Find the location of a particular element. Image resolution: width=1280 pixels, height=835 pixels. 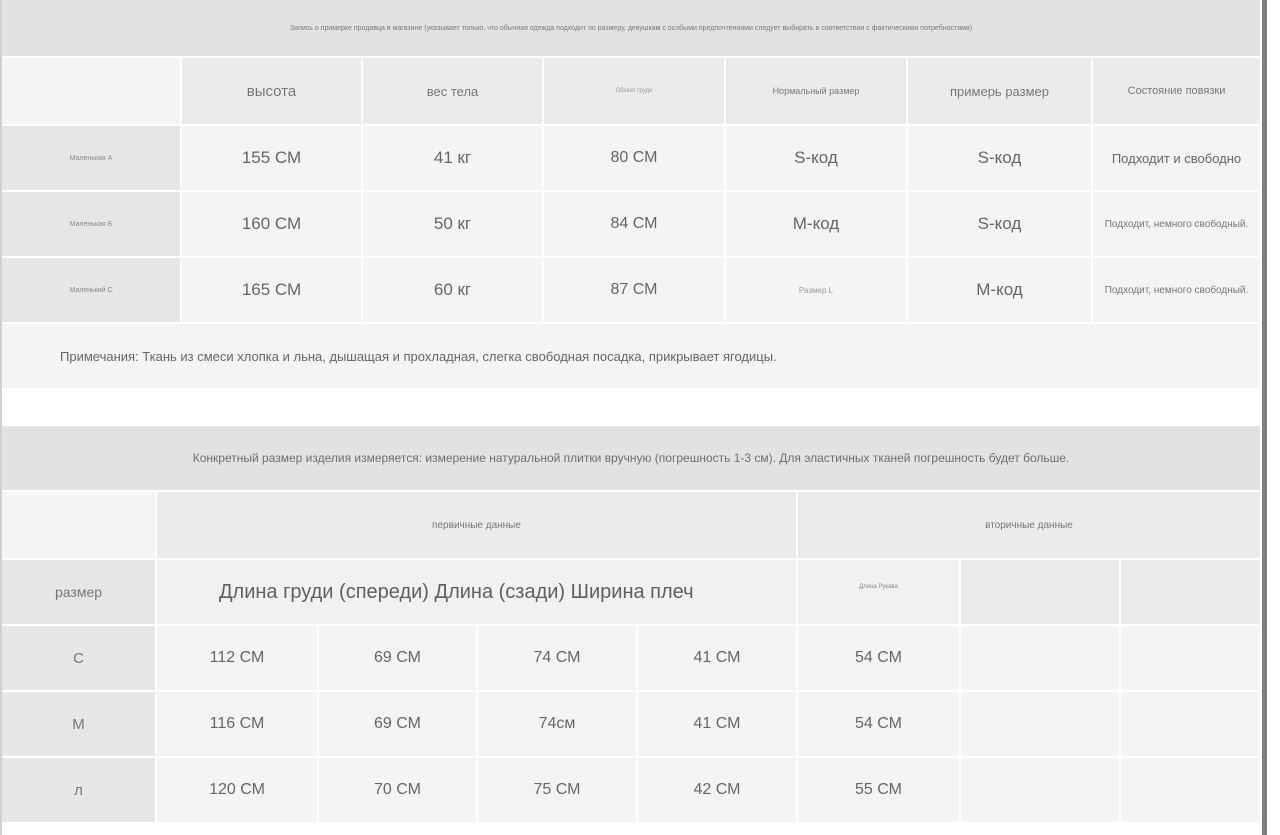

cell-bust: 116 СМ is located at coordinates (238, 725).